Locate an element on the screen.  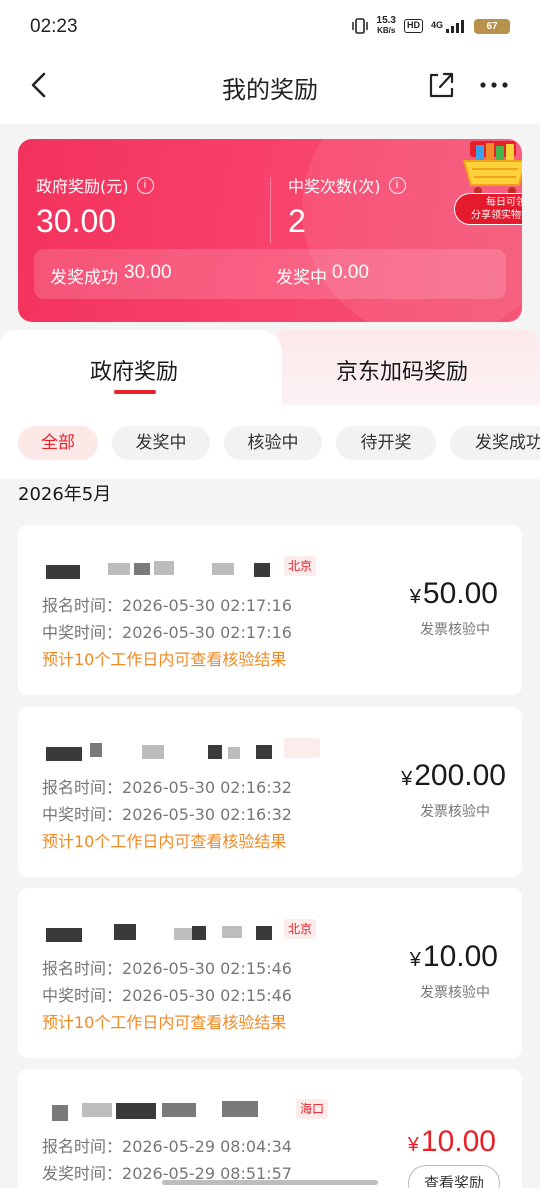
share-icon is located at coordinates (441, 85).